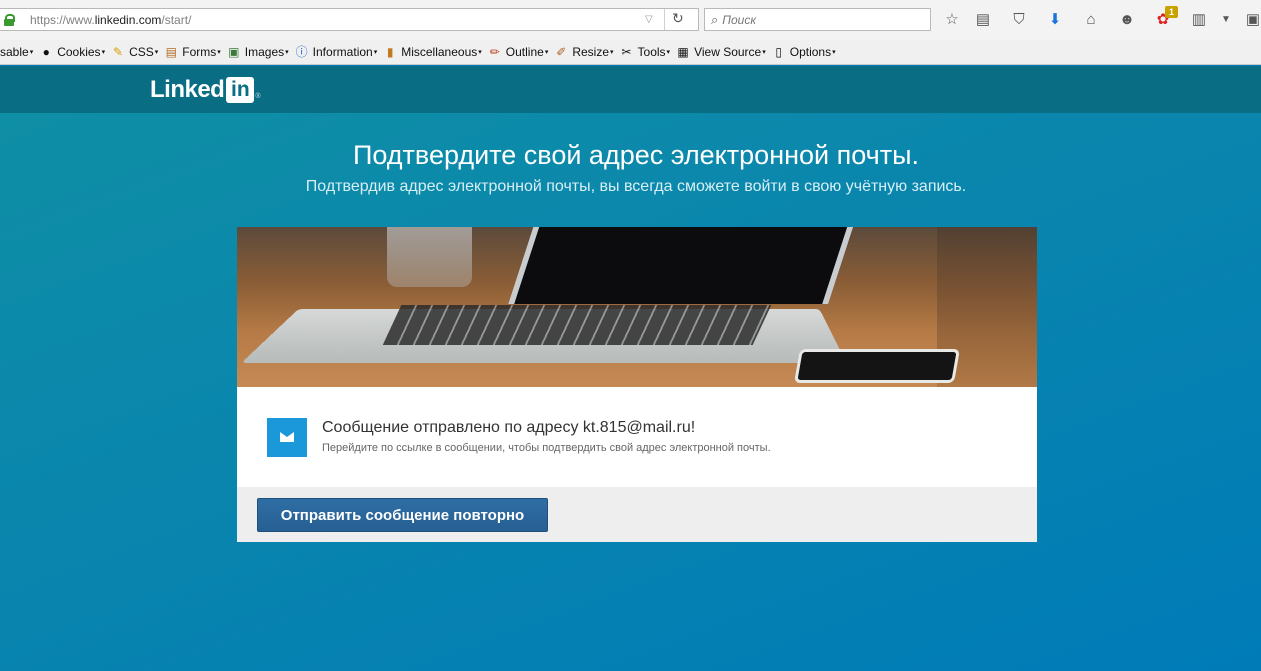 Image resolution: width=1261 pixels, height=671 pixels. I want to click on search-input, so click(817, 19).